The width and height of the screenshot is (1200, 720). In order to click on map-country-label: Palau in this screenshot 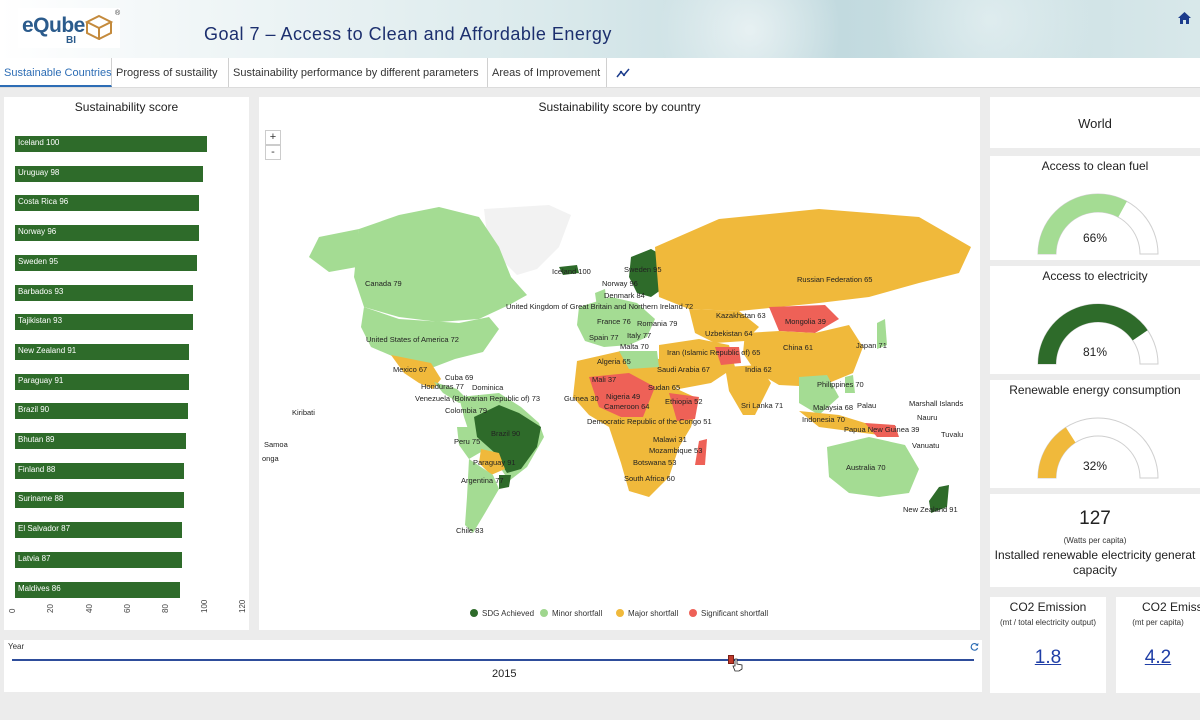, I will do `click(867, 405)`.